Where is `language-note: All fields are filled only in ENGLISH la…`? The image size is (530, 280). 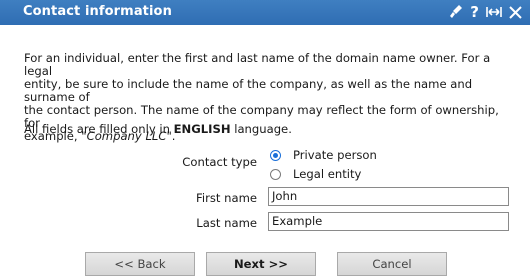
language-note: All fields are filled only in ENGLISH la… is located at coordinates (158, 129).